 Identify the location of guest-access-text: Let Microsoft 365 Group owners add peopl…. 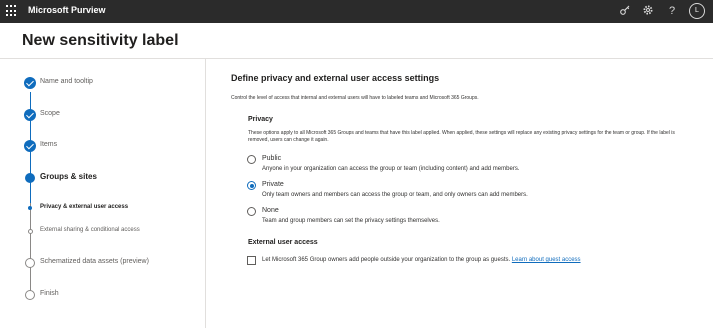
(386, 260).